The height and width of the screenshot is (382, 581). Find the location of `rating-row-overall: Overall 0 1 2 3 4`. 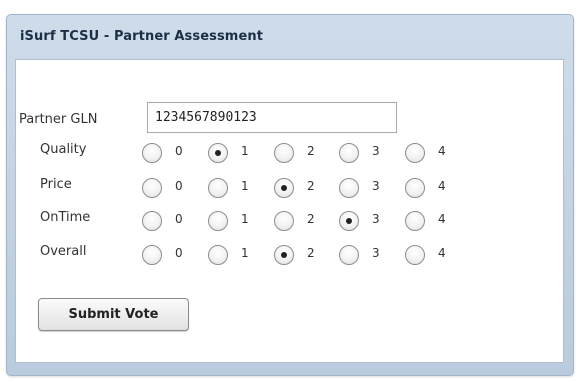

rating-row-overall: Overall 0 1 2 3 4 is located at coordinates (289, 254).